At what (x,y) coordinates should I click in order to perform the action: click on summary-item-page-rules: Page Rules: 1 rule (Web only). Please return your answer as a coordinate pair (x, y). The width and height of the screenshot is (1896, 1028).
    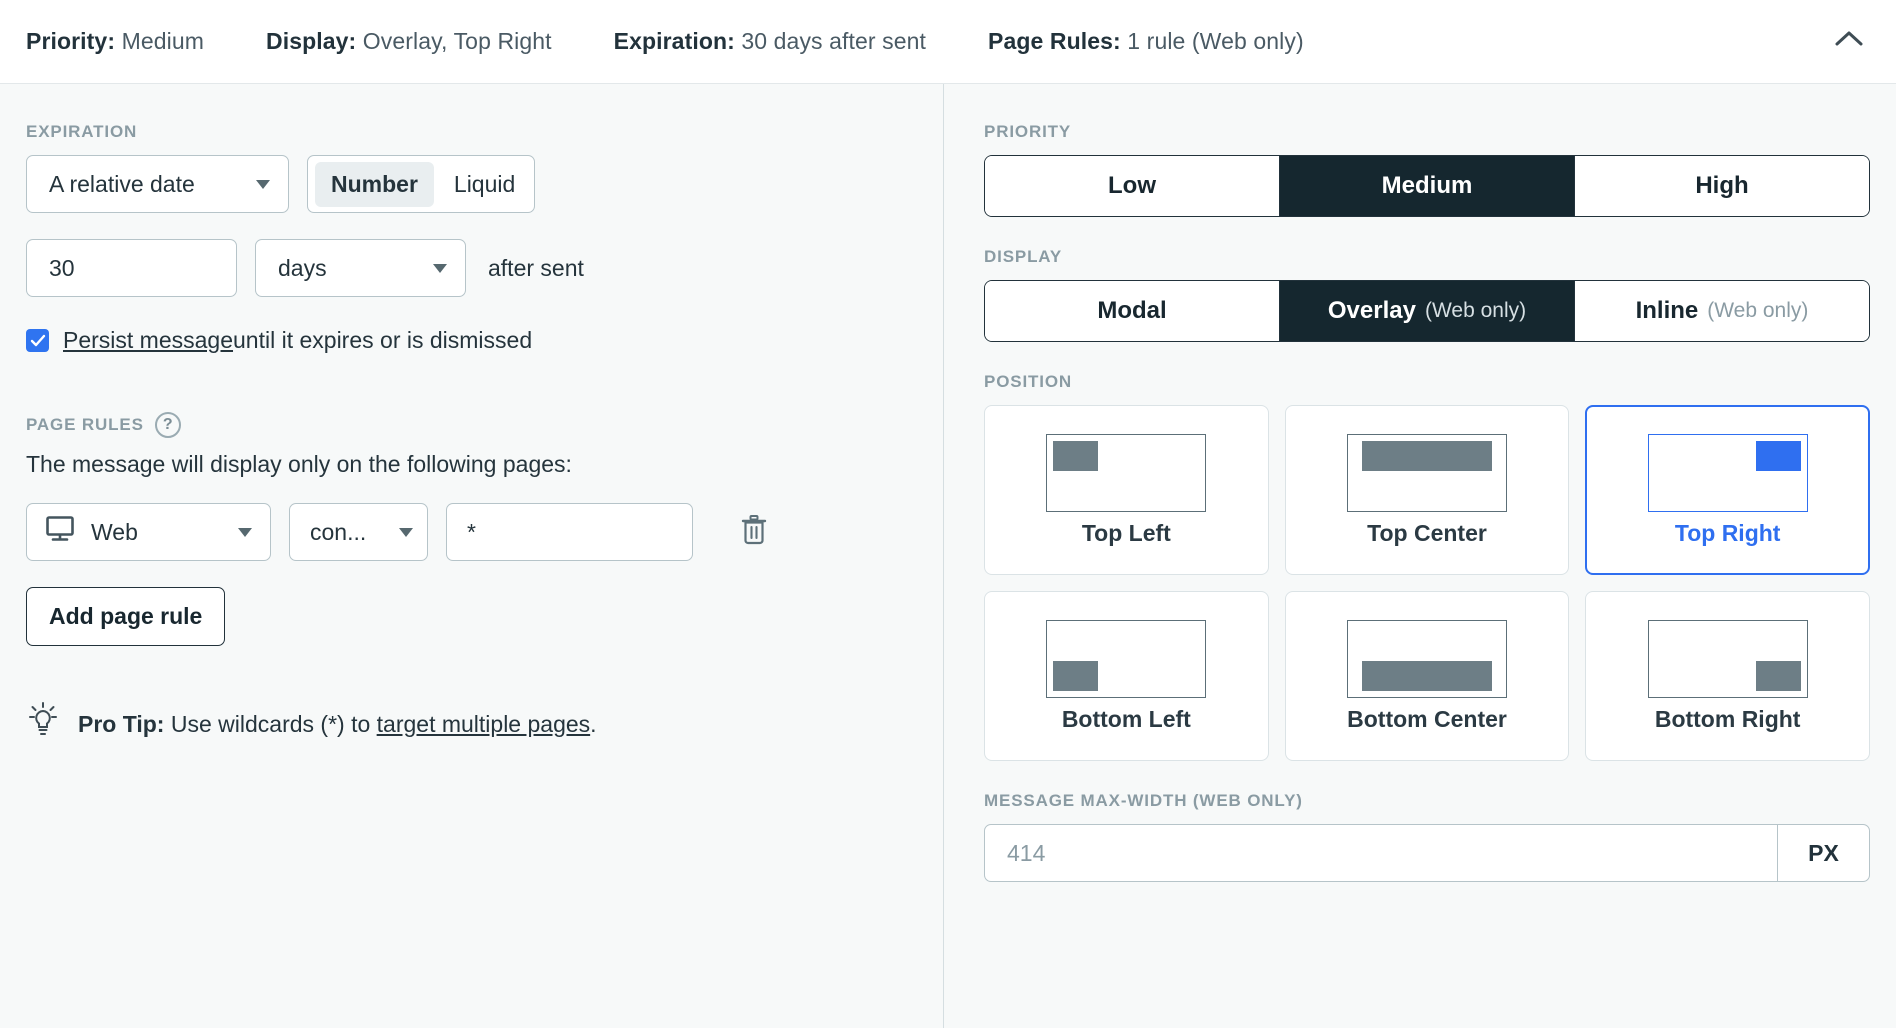
    Looking at the image, I should click on (1146, 41).